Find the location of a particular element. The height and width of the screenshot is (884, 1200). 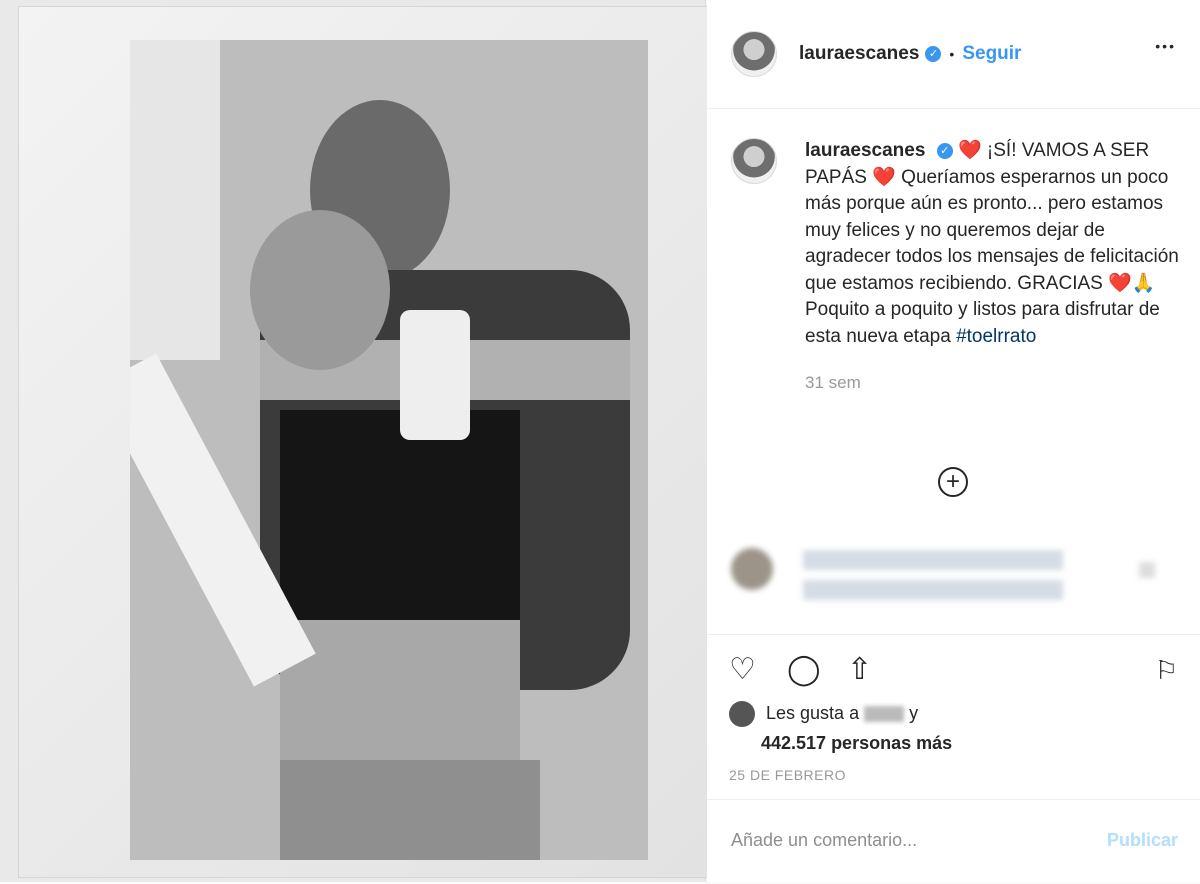

caption-username: lauraescanes is located at coordinates (865, 150).